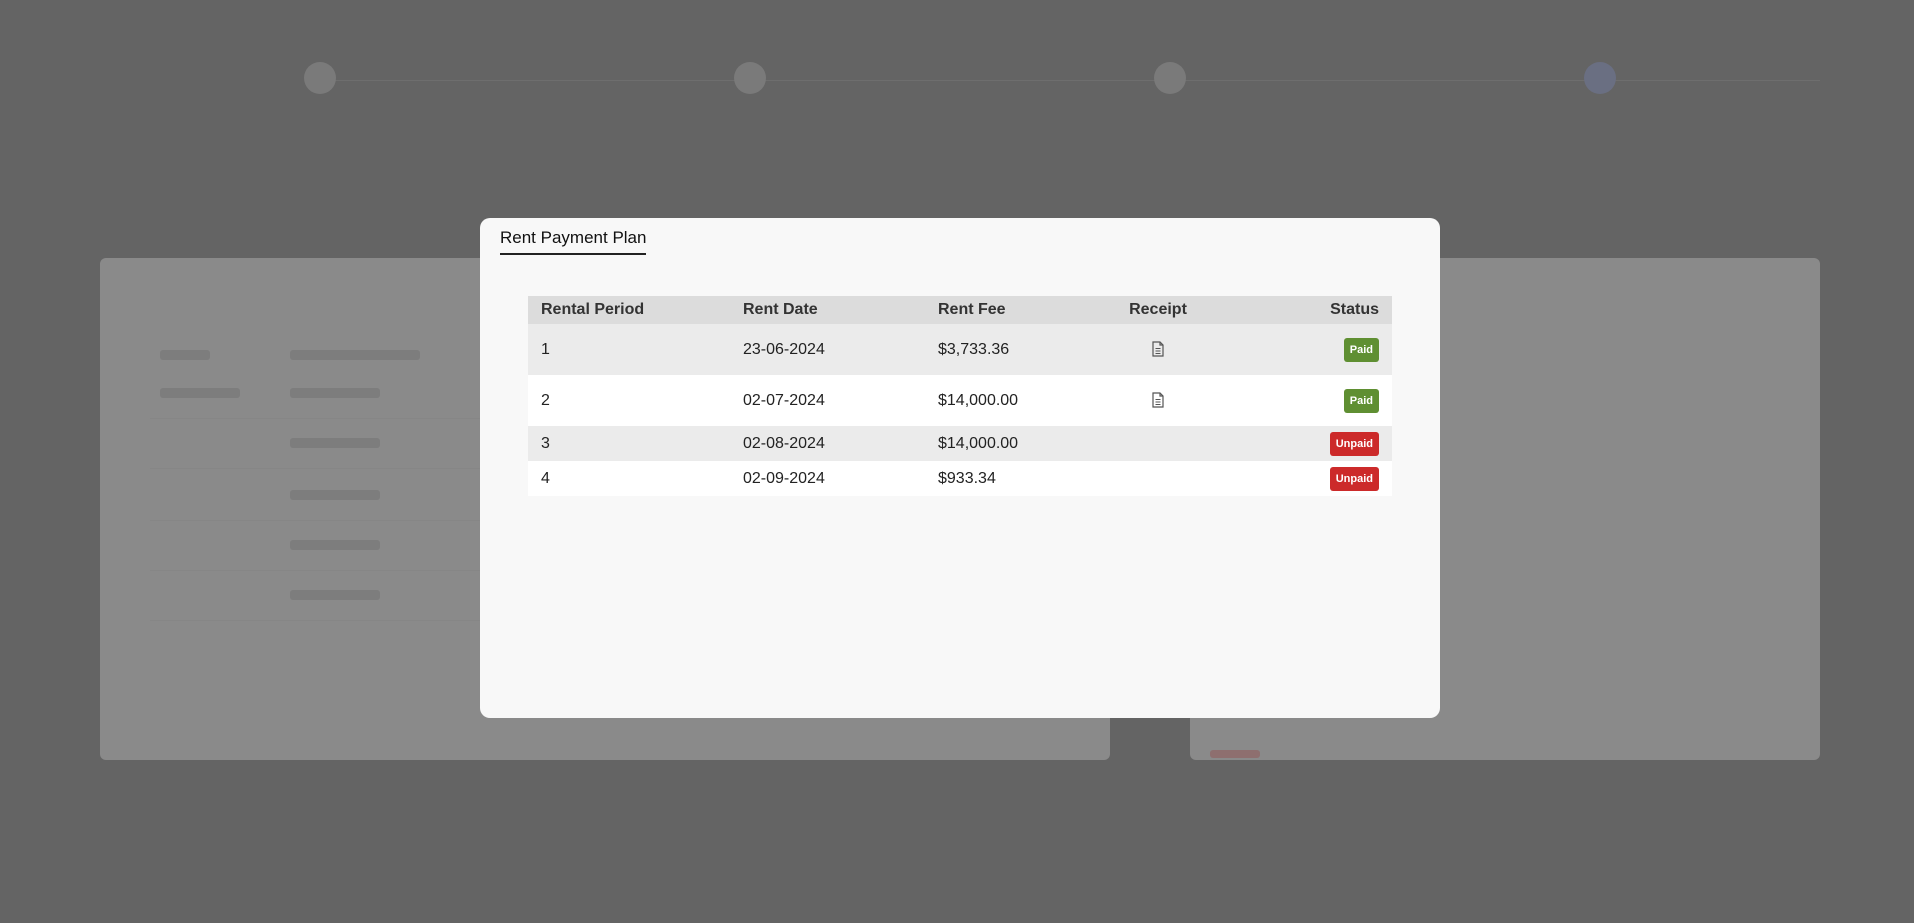 The height and width of the screenshot is (923, 1914). I want to click on cell-period: 1, so click(545, 349).